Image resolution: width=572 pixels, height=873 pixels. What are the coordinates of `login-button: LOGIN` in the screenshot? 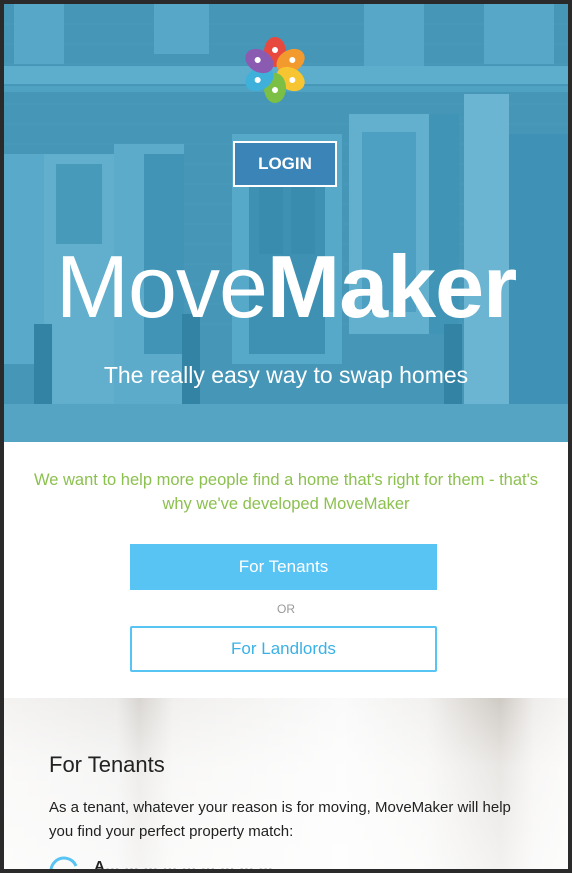 It's located at (285, 164).